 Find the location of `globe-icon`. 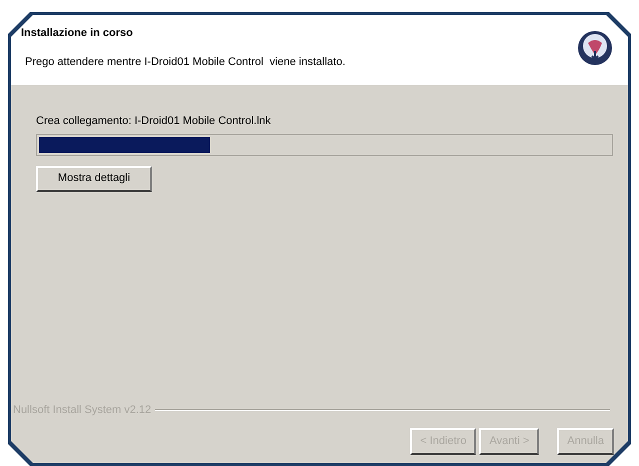

globe-icon is located at coordinates (595, 48).